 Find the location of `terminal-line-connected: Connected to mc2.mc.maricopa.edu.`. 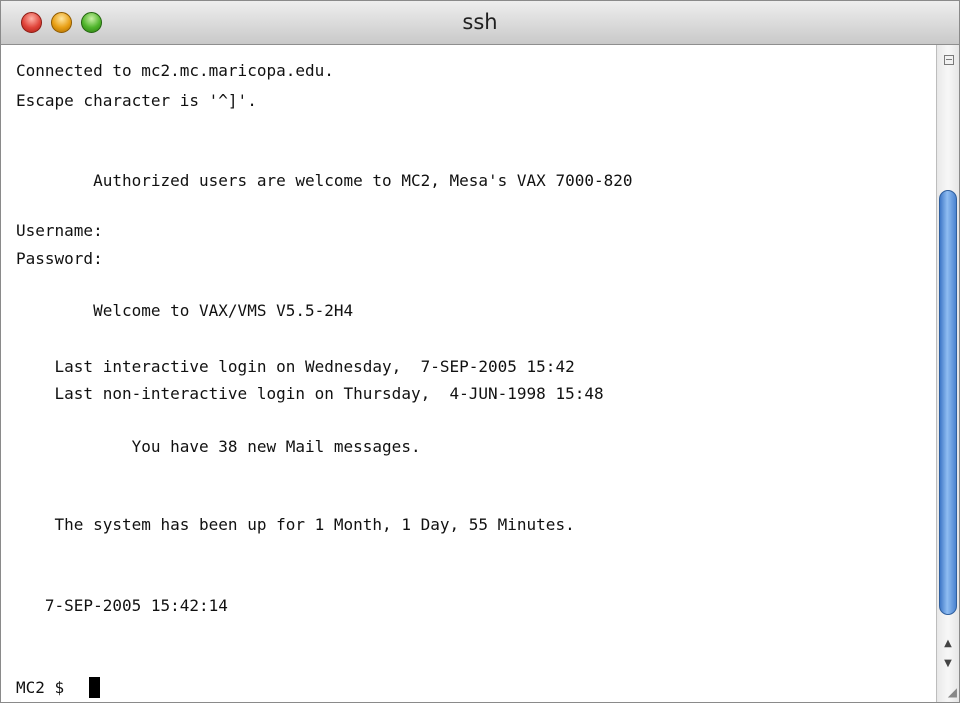

terminal-line-connected: Connected to mc2.mc.maricopa.edu. is located at coordinates (175, 70).